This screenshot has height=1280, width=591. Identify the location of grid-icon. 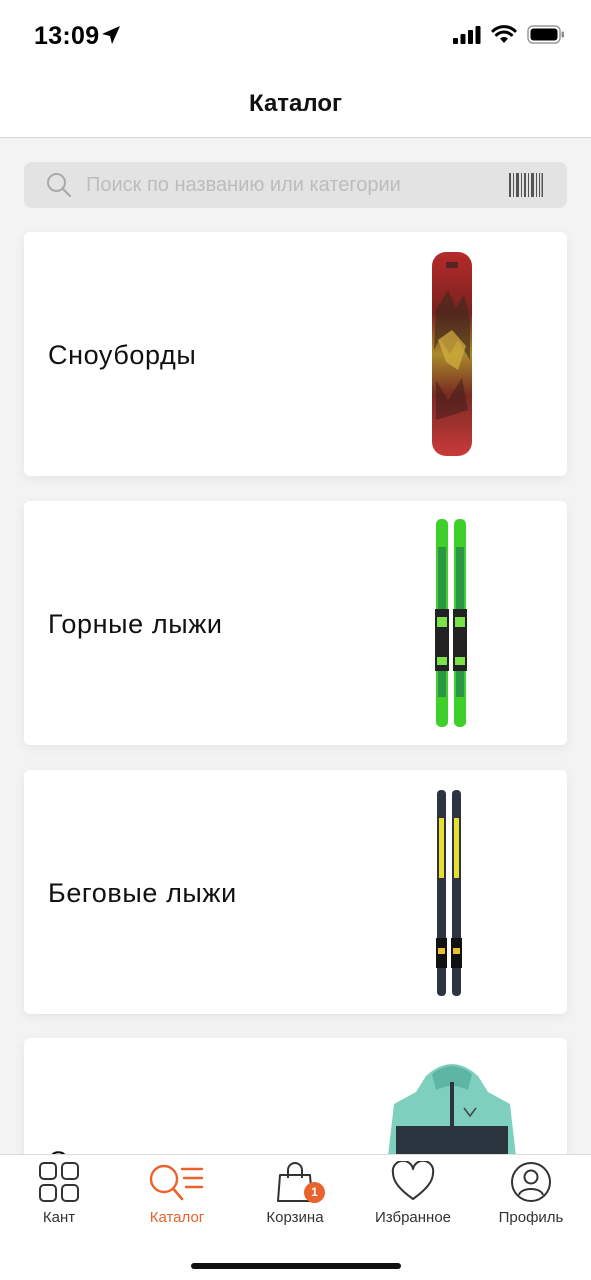
(59, 1182).